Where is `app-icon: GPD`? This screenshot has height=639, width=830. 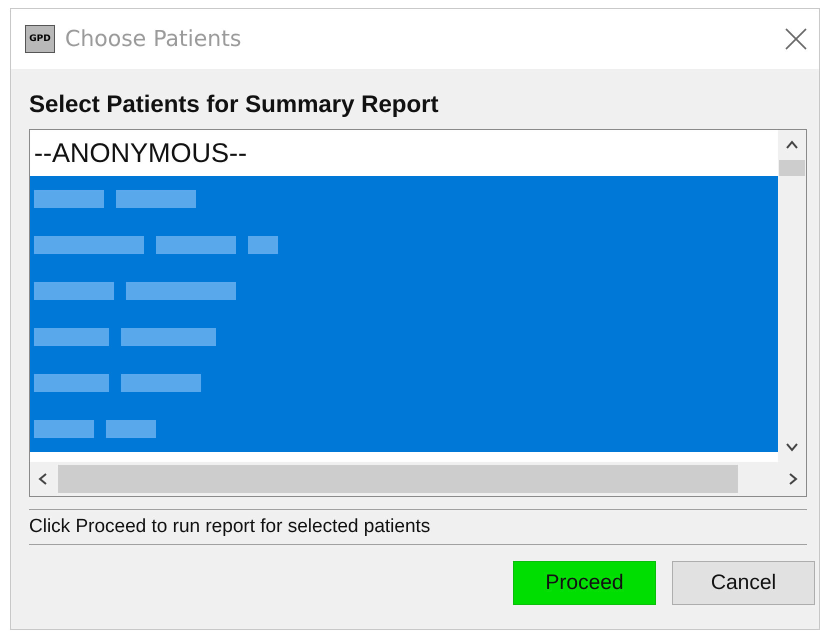 app-icon: GPD is located at coordinates (40, 39).